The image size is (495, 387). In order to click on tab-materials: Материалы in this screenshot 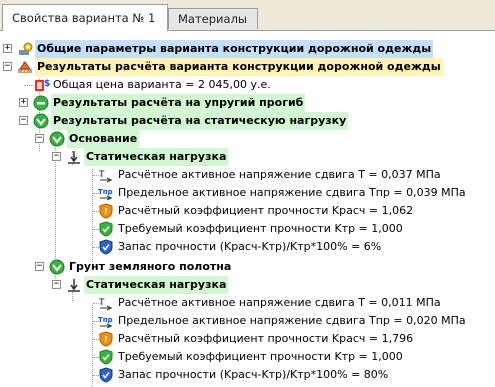, I will do `click(213, 18)`.